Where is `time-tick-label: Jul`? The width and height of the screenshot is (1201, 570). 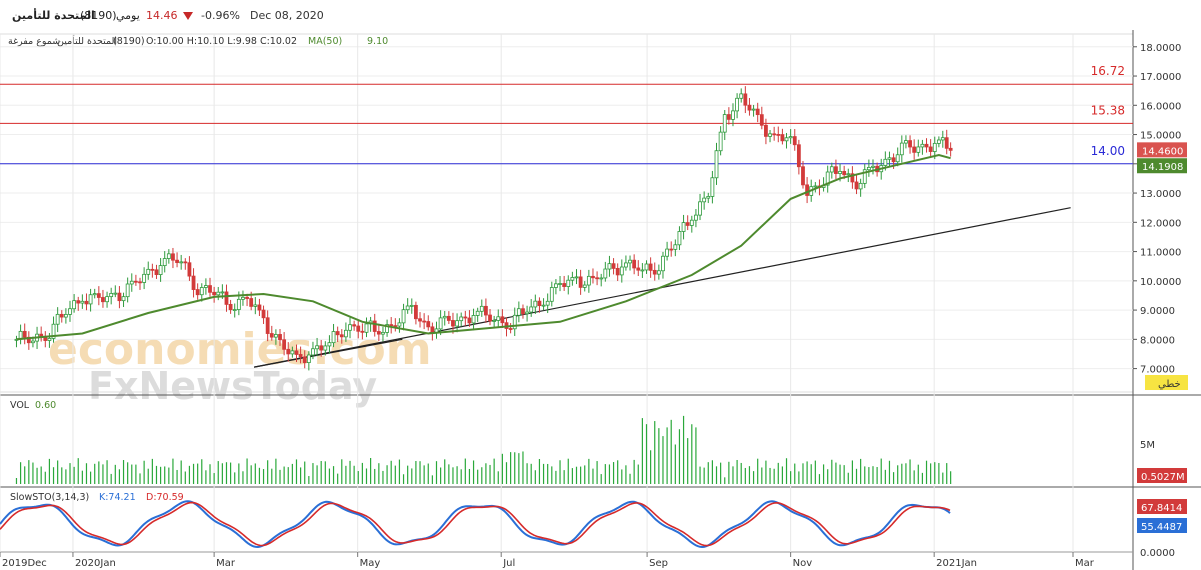 time-tick-label: Jul is located at coordinates (508, 563).